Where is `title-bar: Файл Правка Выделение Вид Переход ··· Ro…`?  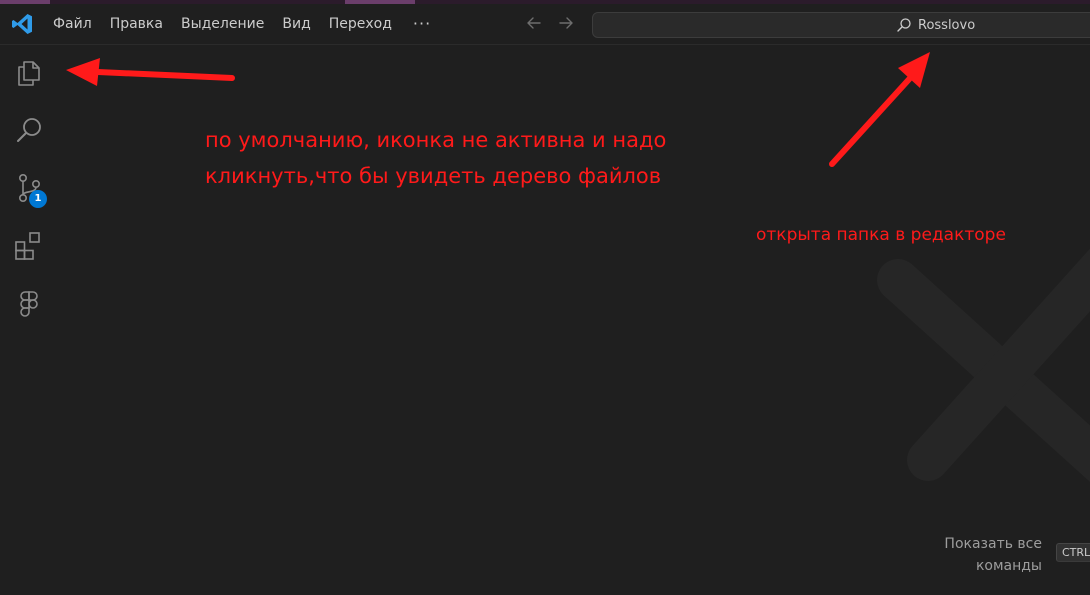
title-bar: Файл Правка Выделение Вид Переход ··· Ro… is located at coordinates (545, 24).